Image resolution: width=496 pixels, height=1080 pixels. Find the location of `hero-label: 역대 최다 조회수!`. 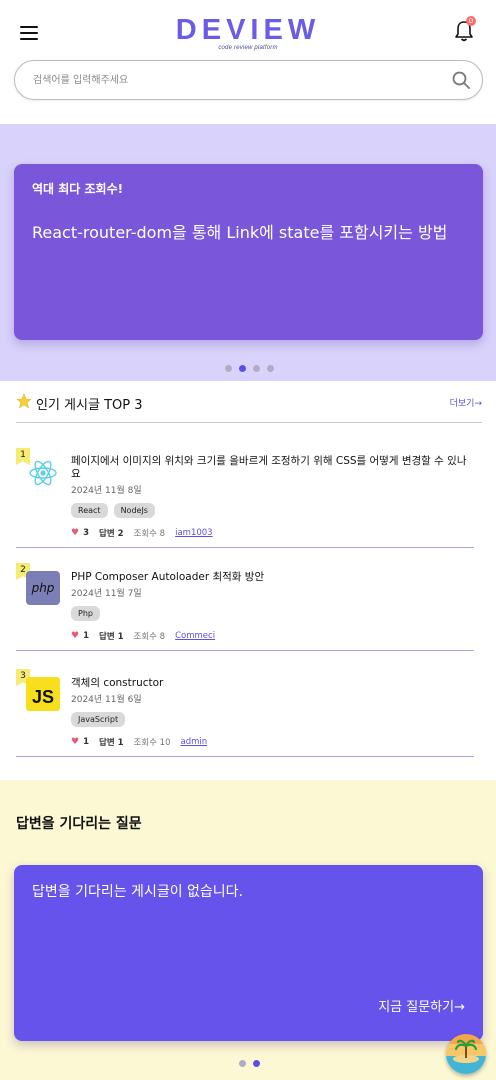

hero-label: 역대 최다 조회수! is located at coordinates (78, 189).